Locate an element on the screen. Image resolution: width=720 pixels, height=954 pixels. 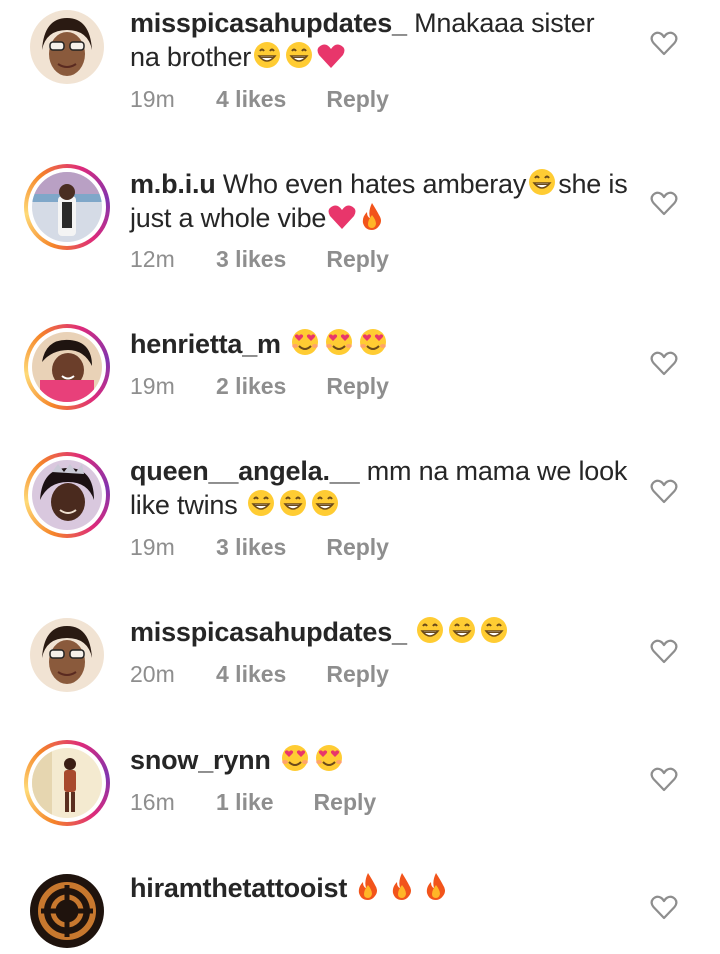
comment-likes: 1 like is located at coordinates (245, 802).